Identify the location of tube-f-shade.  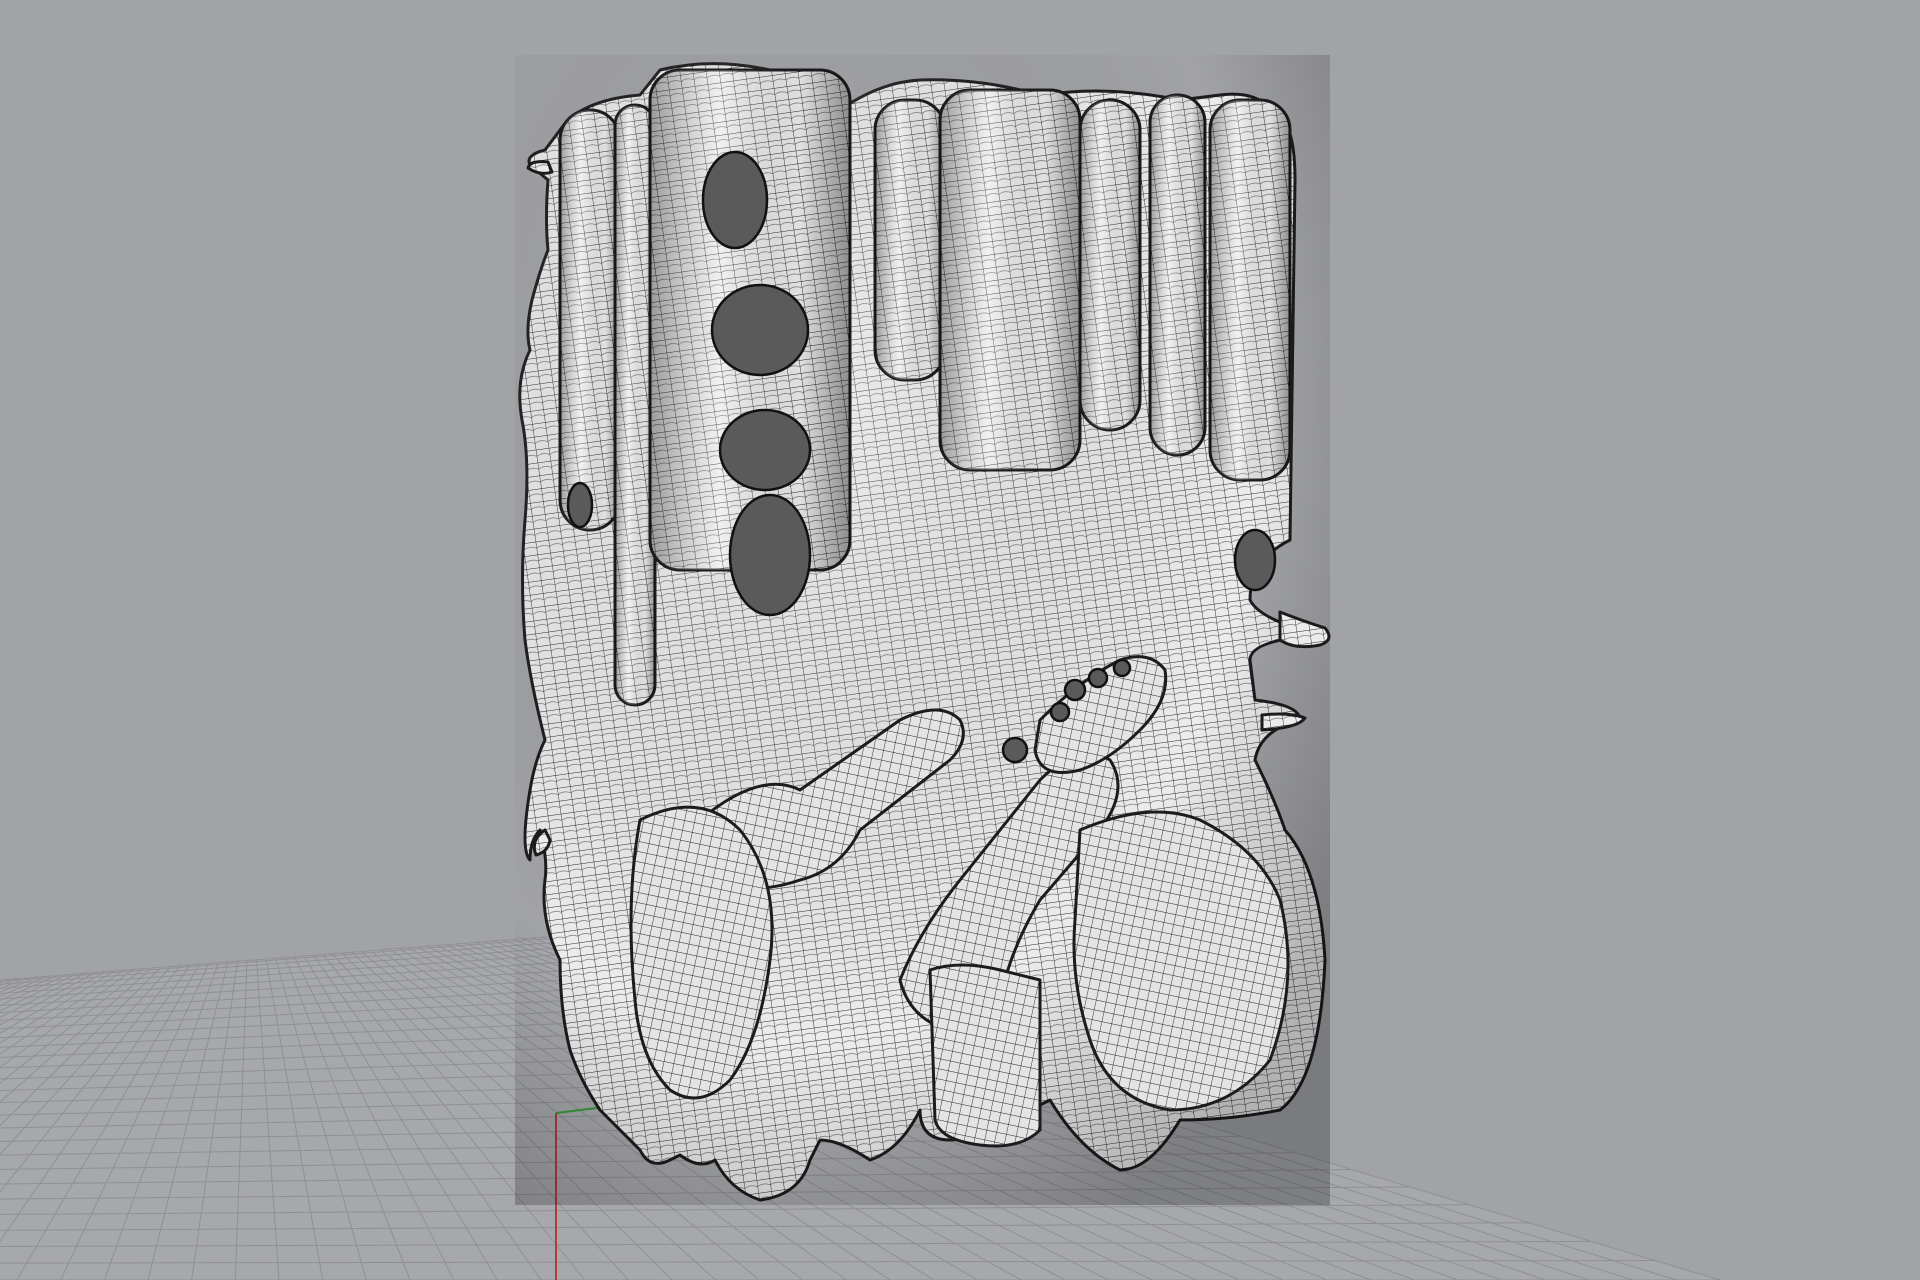
(1250, 290).